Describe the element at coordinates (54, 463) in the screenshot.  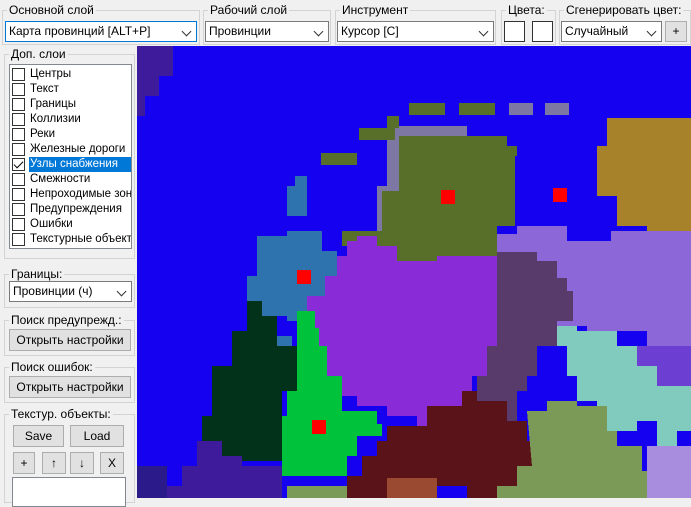
I see `move-up-button: ↑` at that location.